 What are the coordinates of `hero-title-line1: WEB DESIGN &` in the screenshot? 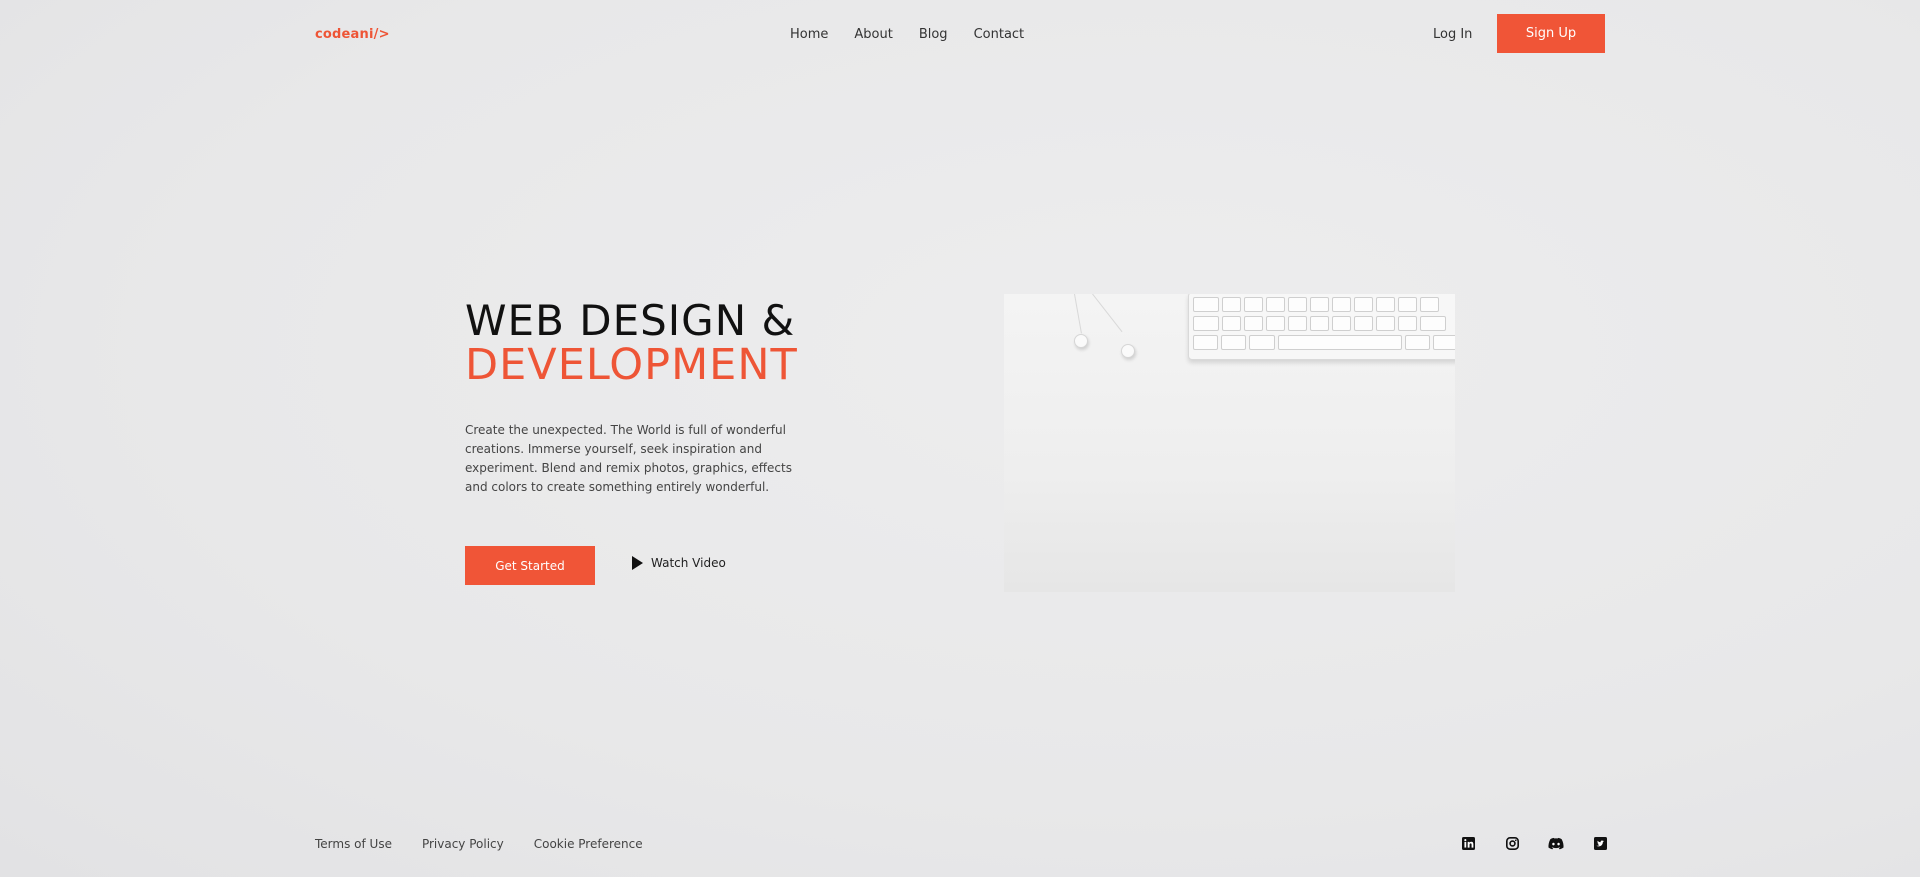 It's located at (630, 320).